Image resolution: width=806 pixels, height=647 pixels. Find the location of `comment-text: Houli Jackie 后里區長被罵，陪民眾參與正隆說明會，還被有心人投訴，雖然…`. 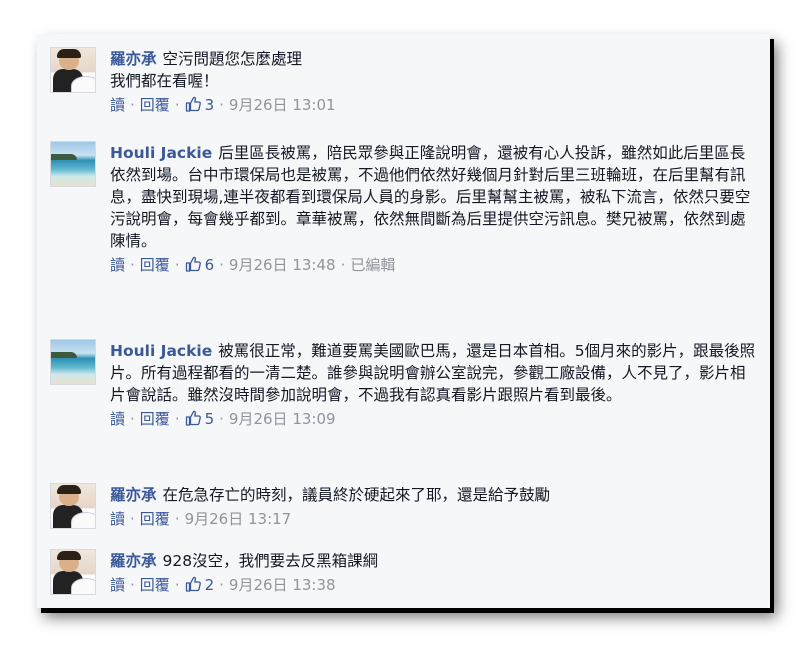

comment-text: Houli Jackie 后里區長被罵，陪民眾參與正隆說明會，還被有心人投訴，雖然… is located at coordinates (433, 197).